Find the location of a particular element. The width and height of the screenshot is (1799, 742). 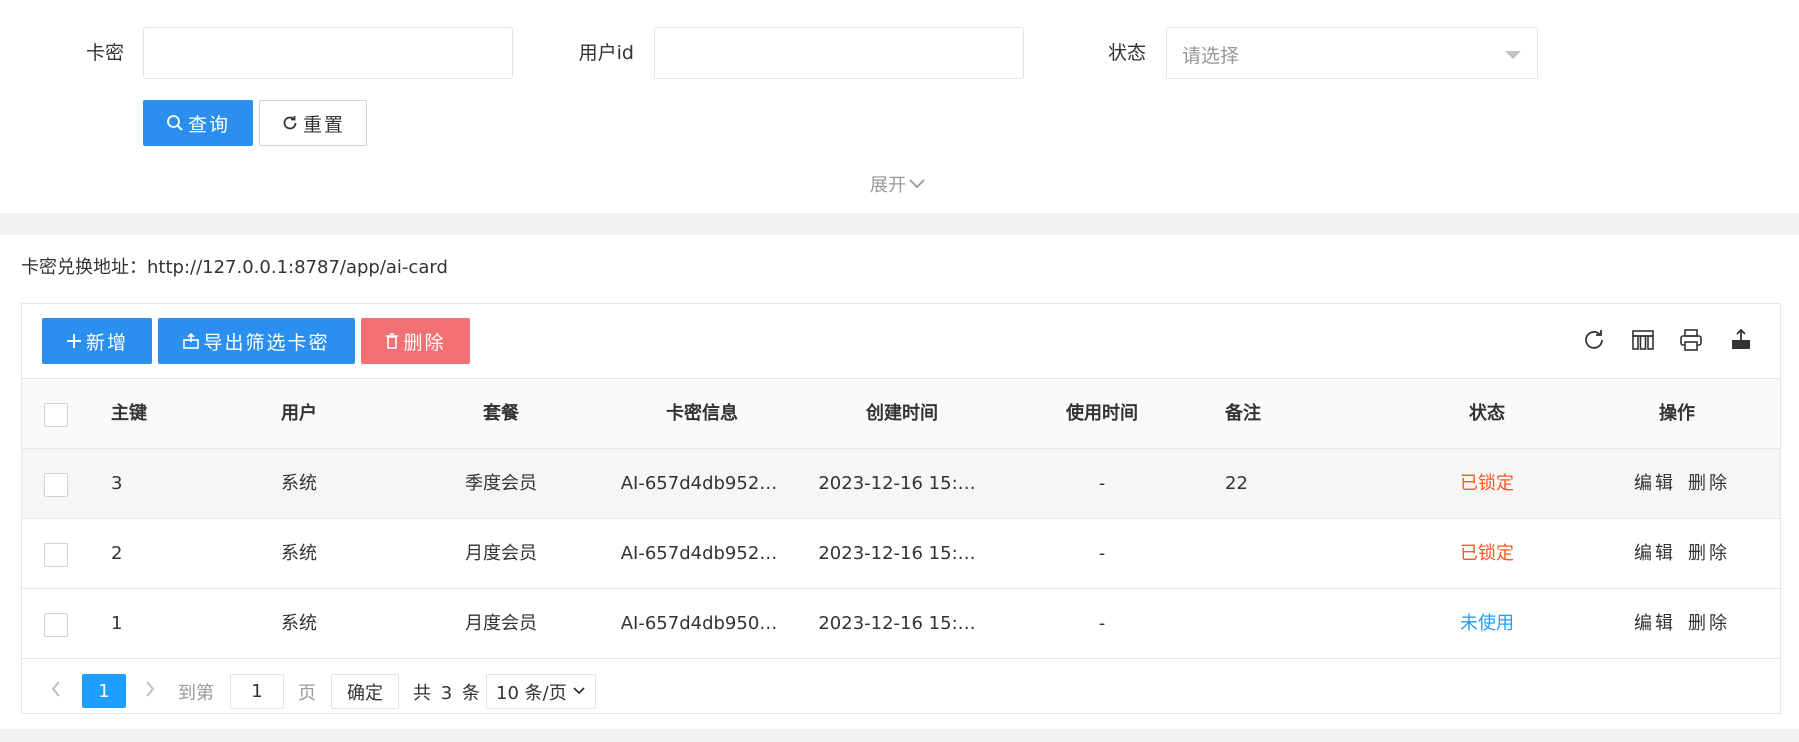

export-button-label: 导出筛选卡密 is located at coordinates (266, 342).